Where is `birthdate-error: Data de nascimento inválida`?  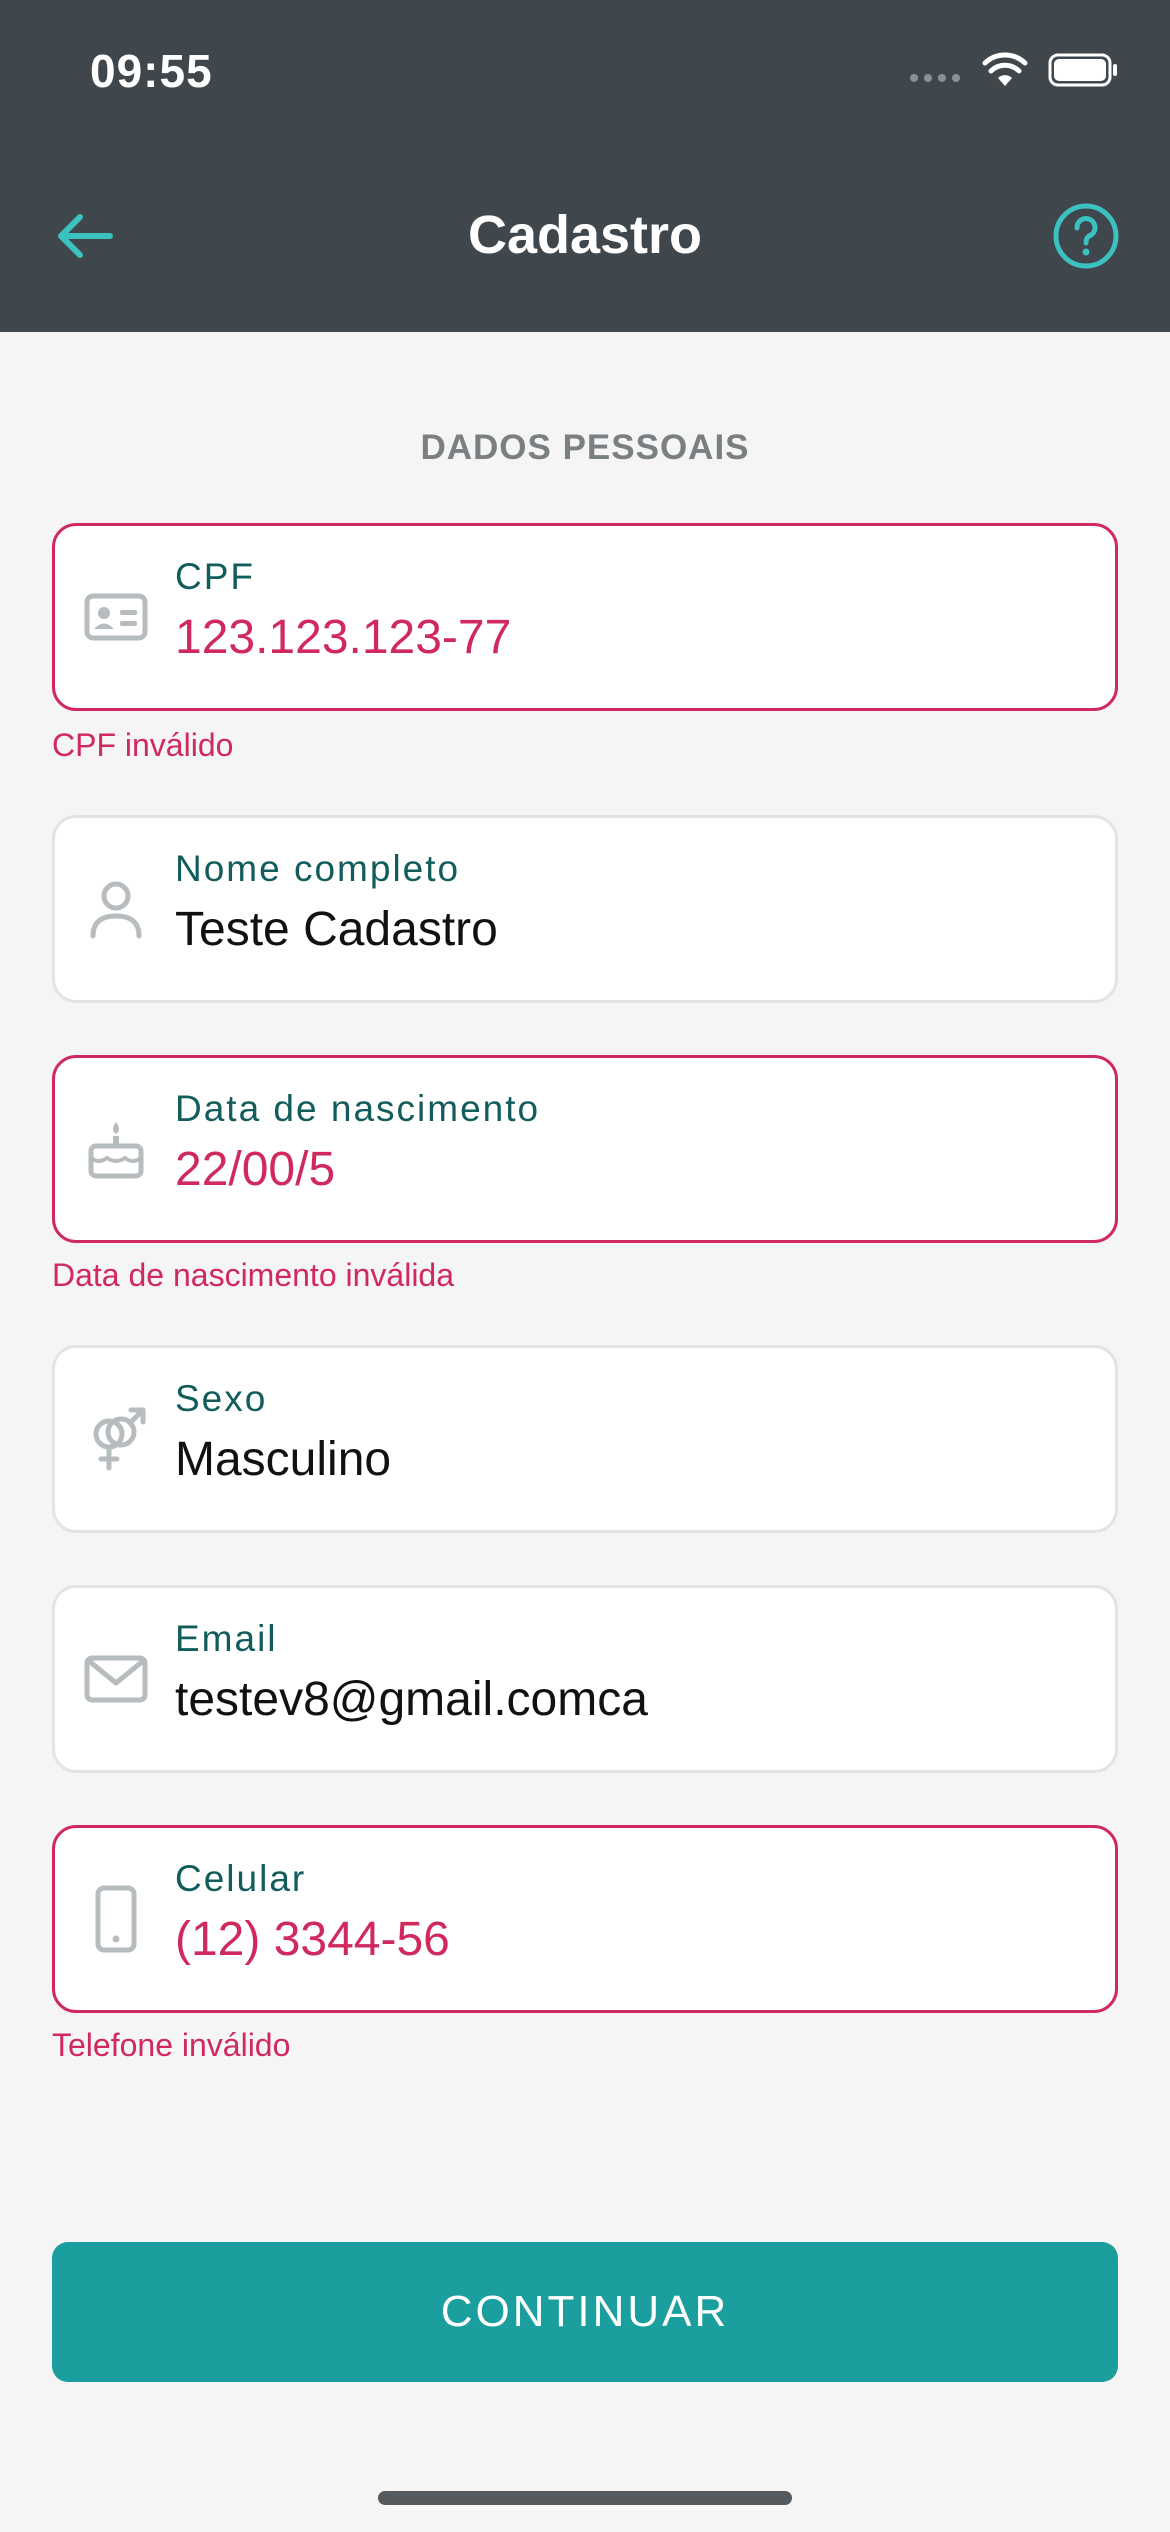 birthdate-error: Data de nascimento inválida is located at coordinates (253, 1275).